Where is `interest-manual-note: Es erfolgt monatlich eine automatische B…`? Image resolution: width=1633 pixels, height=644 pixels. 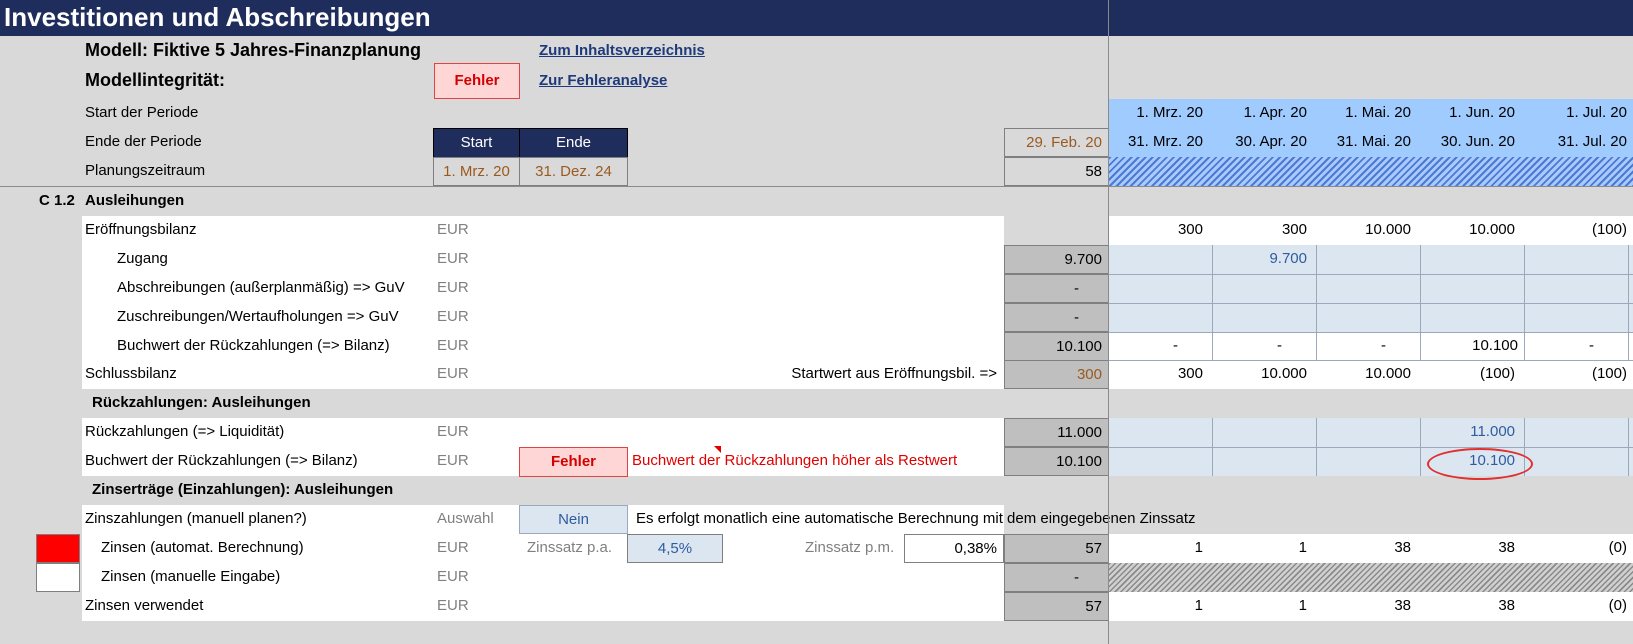 interest-manual-note: Es erfolgt monatlich eine automatische B… is located at coordinates (916, 518).